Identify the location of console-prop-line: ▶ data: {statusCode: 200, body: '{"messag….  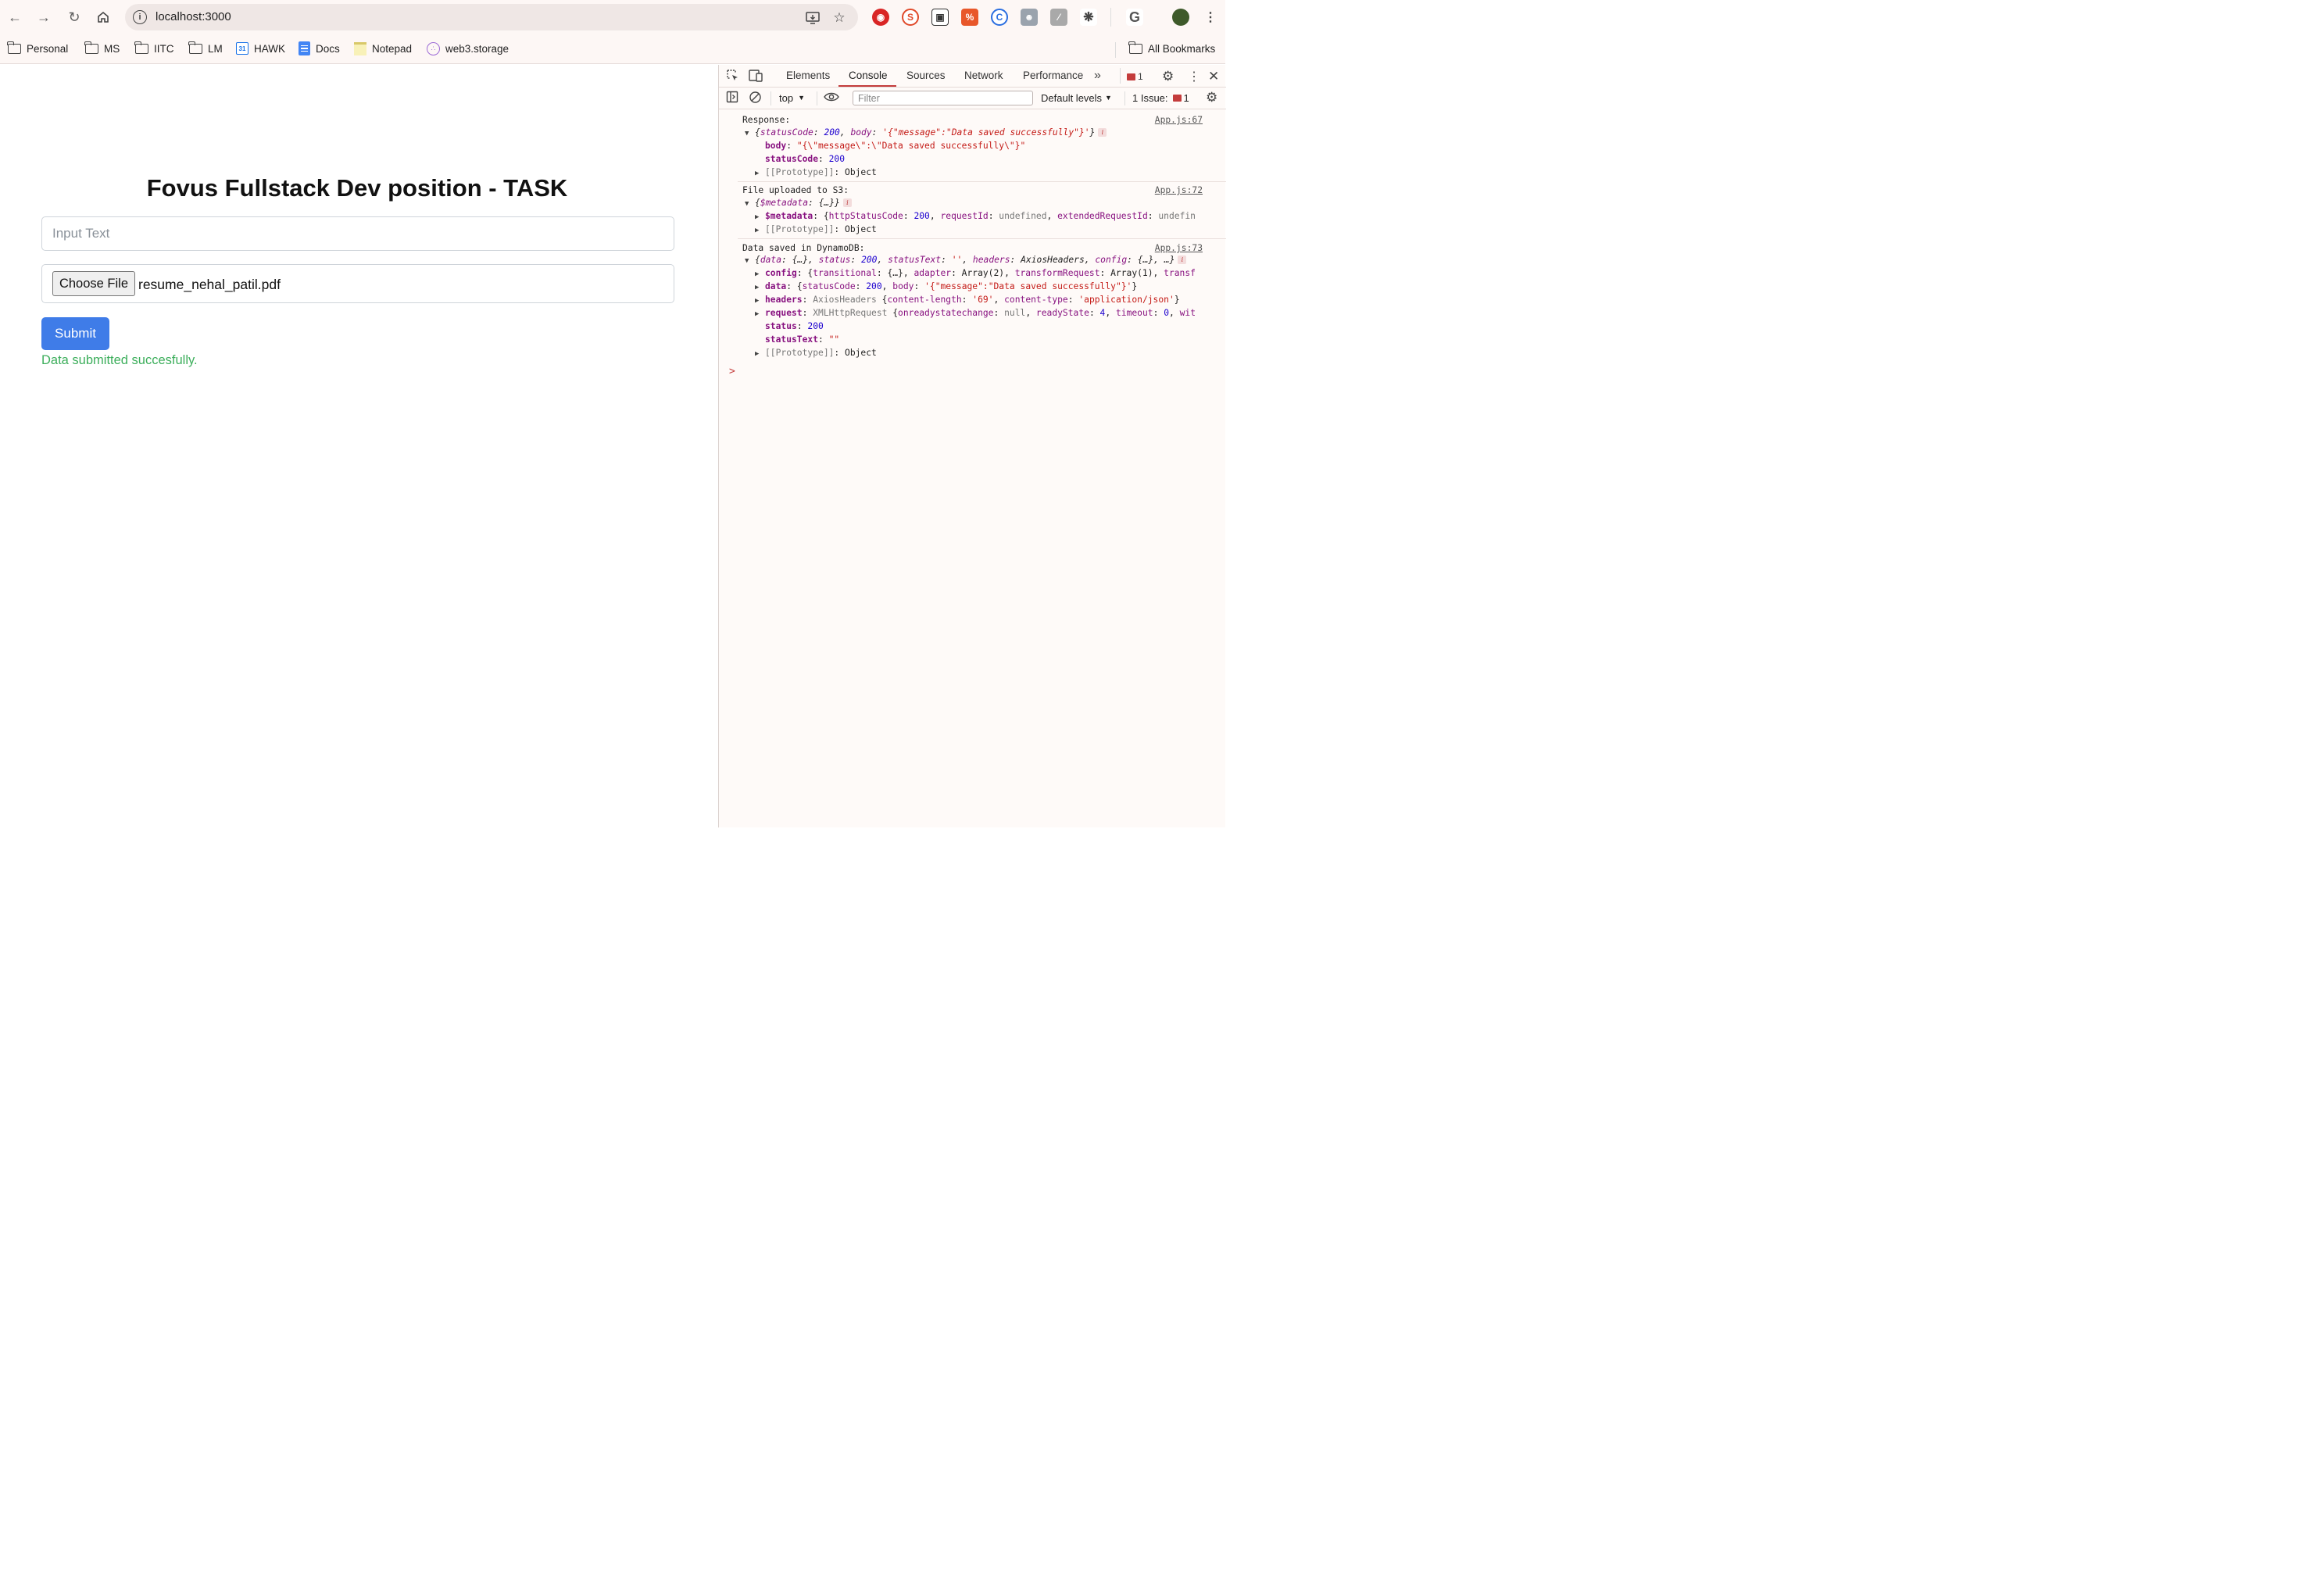
(998, 286).